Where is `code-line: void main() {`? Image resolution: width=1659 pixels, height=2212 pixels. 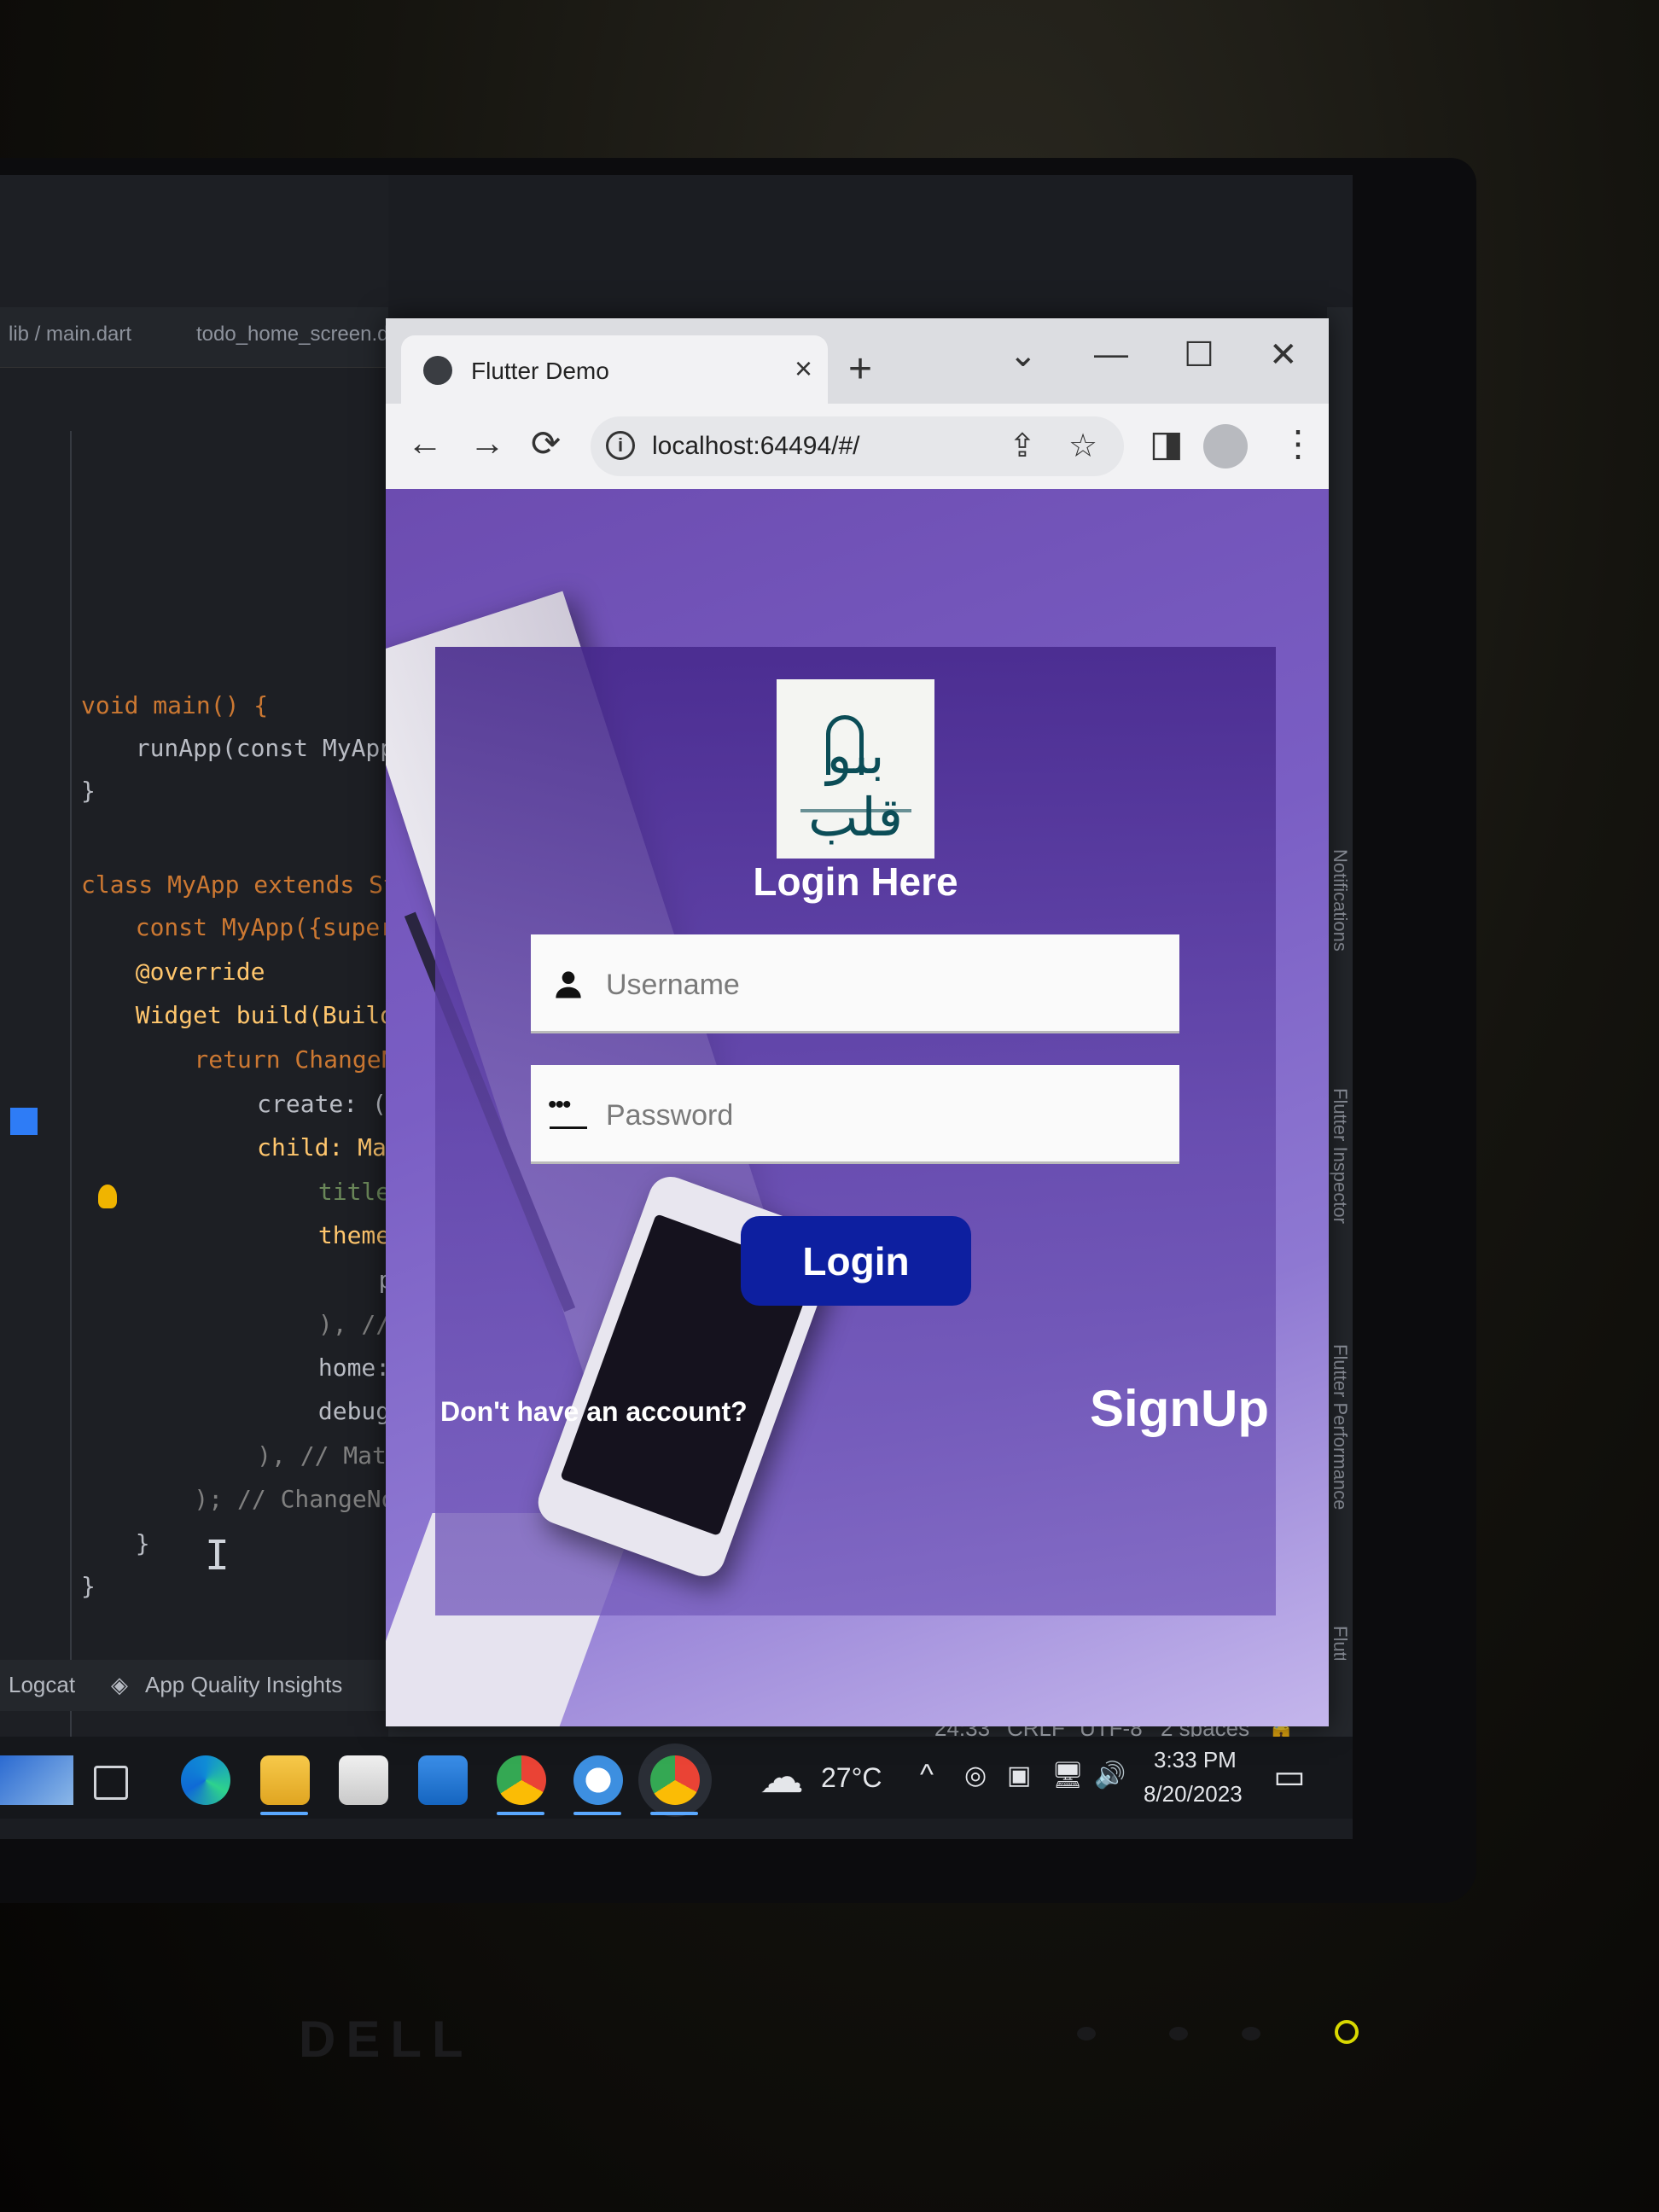
code-line: void main() { is located at coordinates (175, 705).